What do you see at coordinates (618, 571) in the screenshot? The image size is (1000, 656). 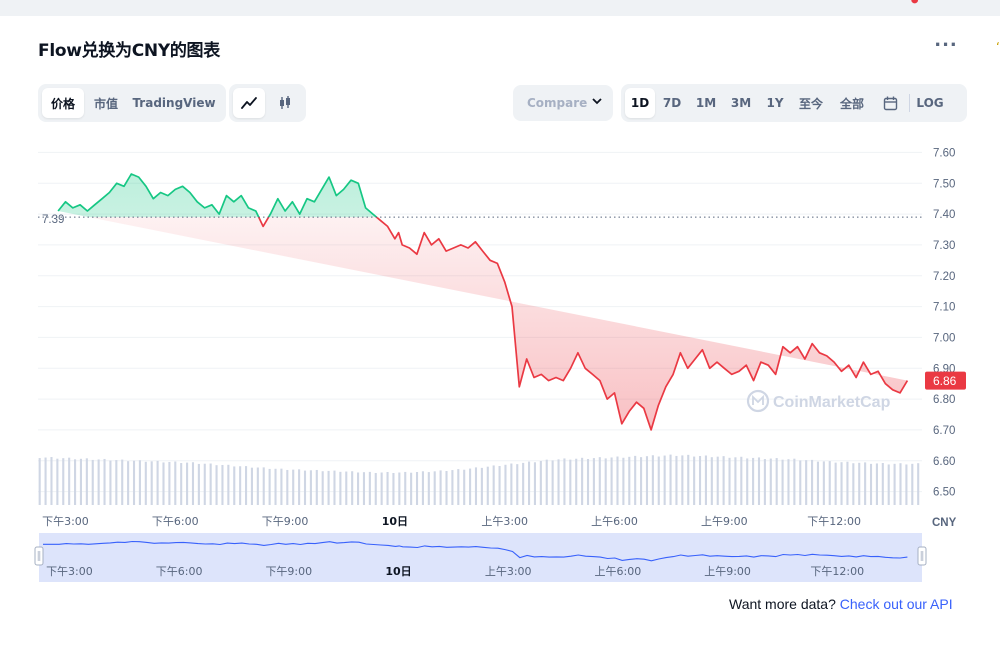 I see `navigator-tick-label: 上午6:00` at bounding box center [618, 571].